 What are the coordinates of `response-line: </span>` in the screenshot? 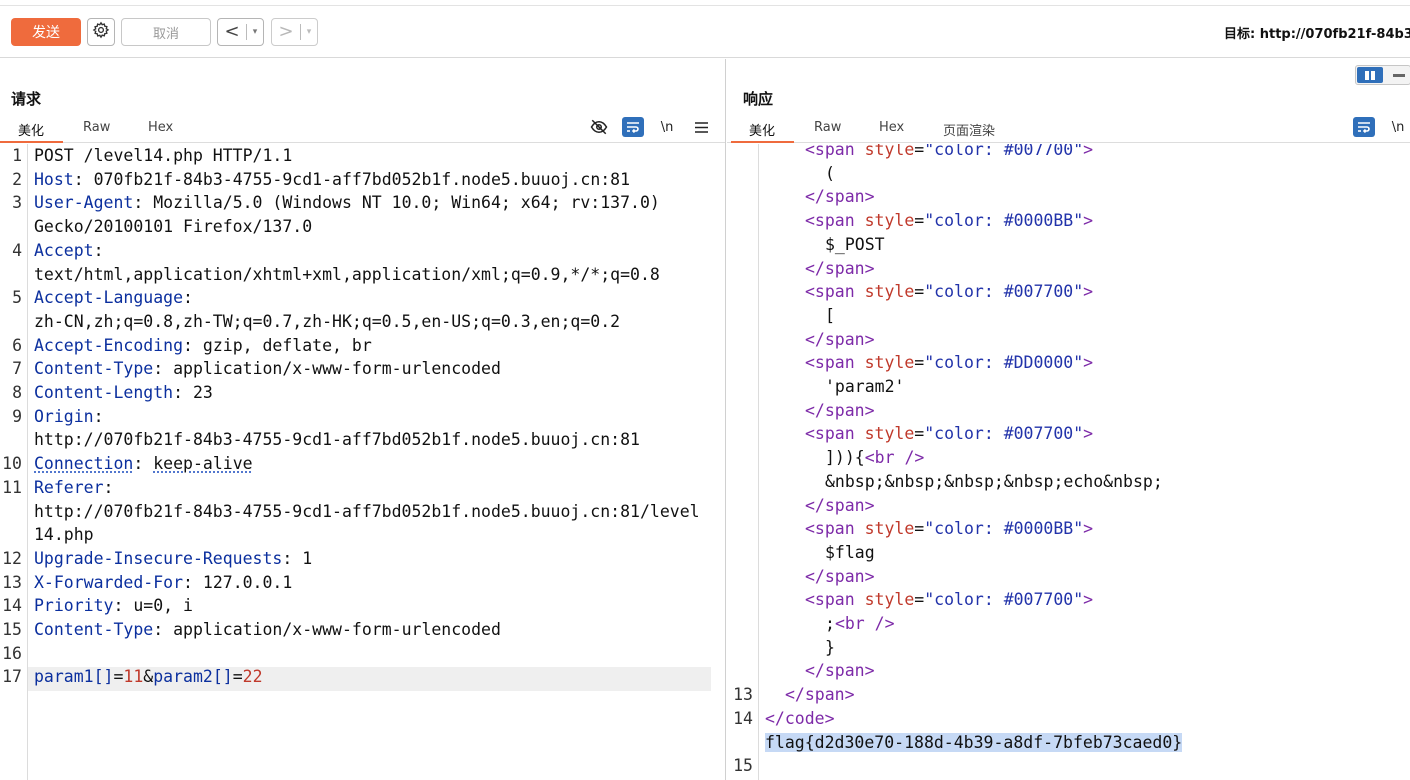 It's located at (840, 197).